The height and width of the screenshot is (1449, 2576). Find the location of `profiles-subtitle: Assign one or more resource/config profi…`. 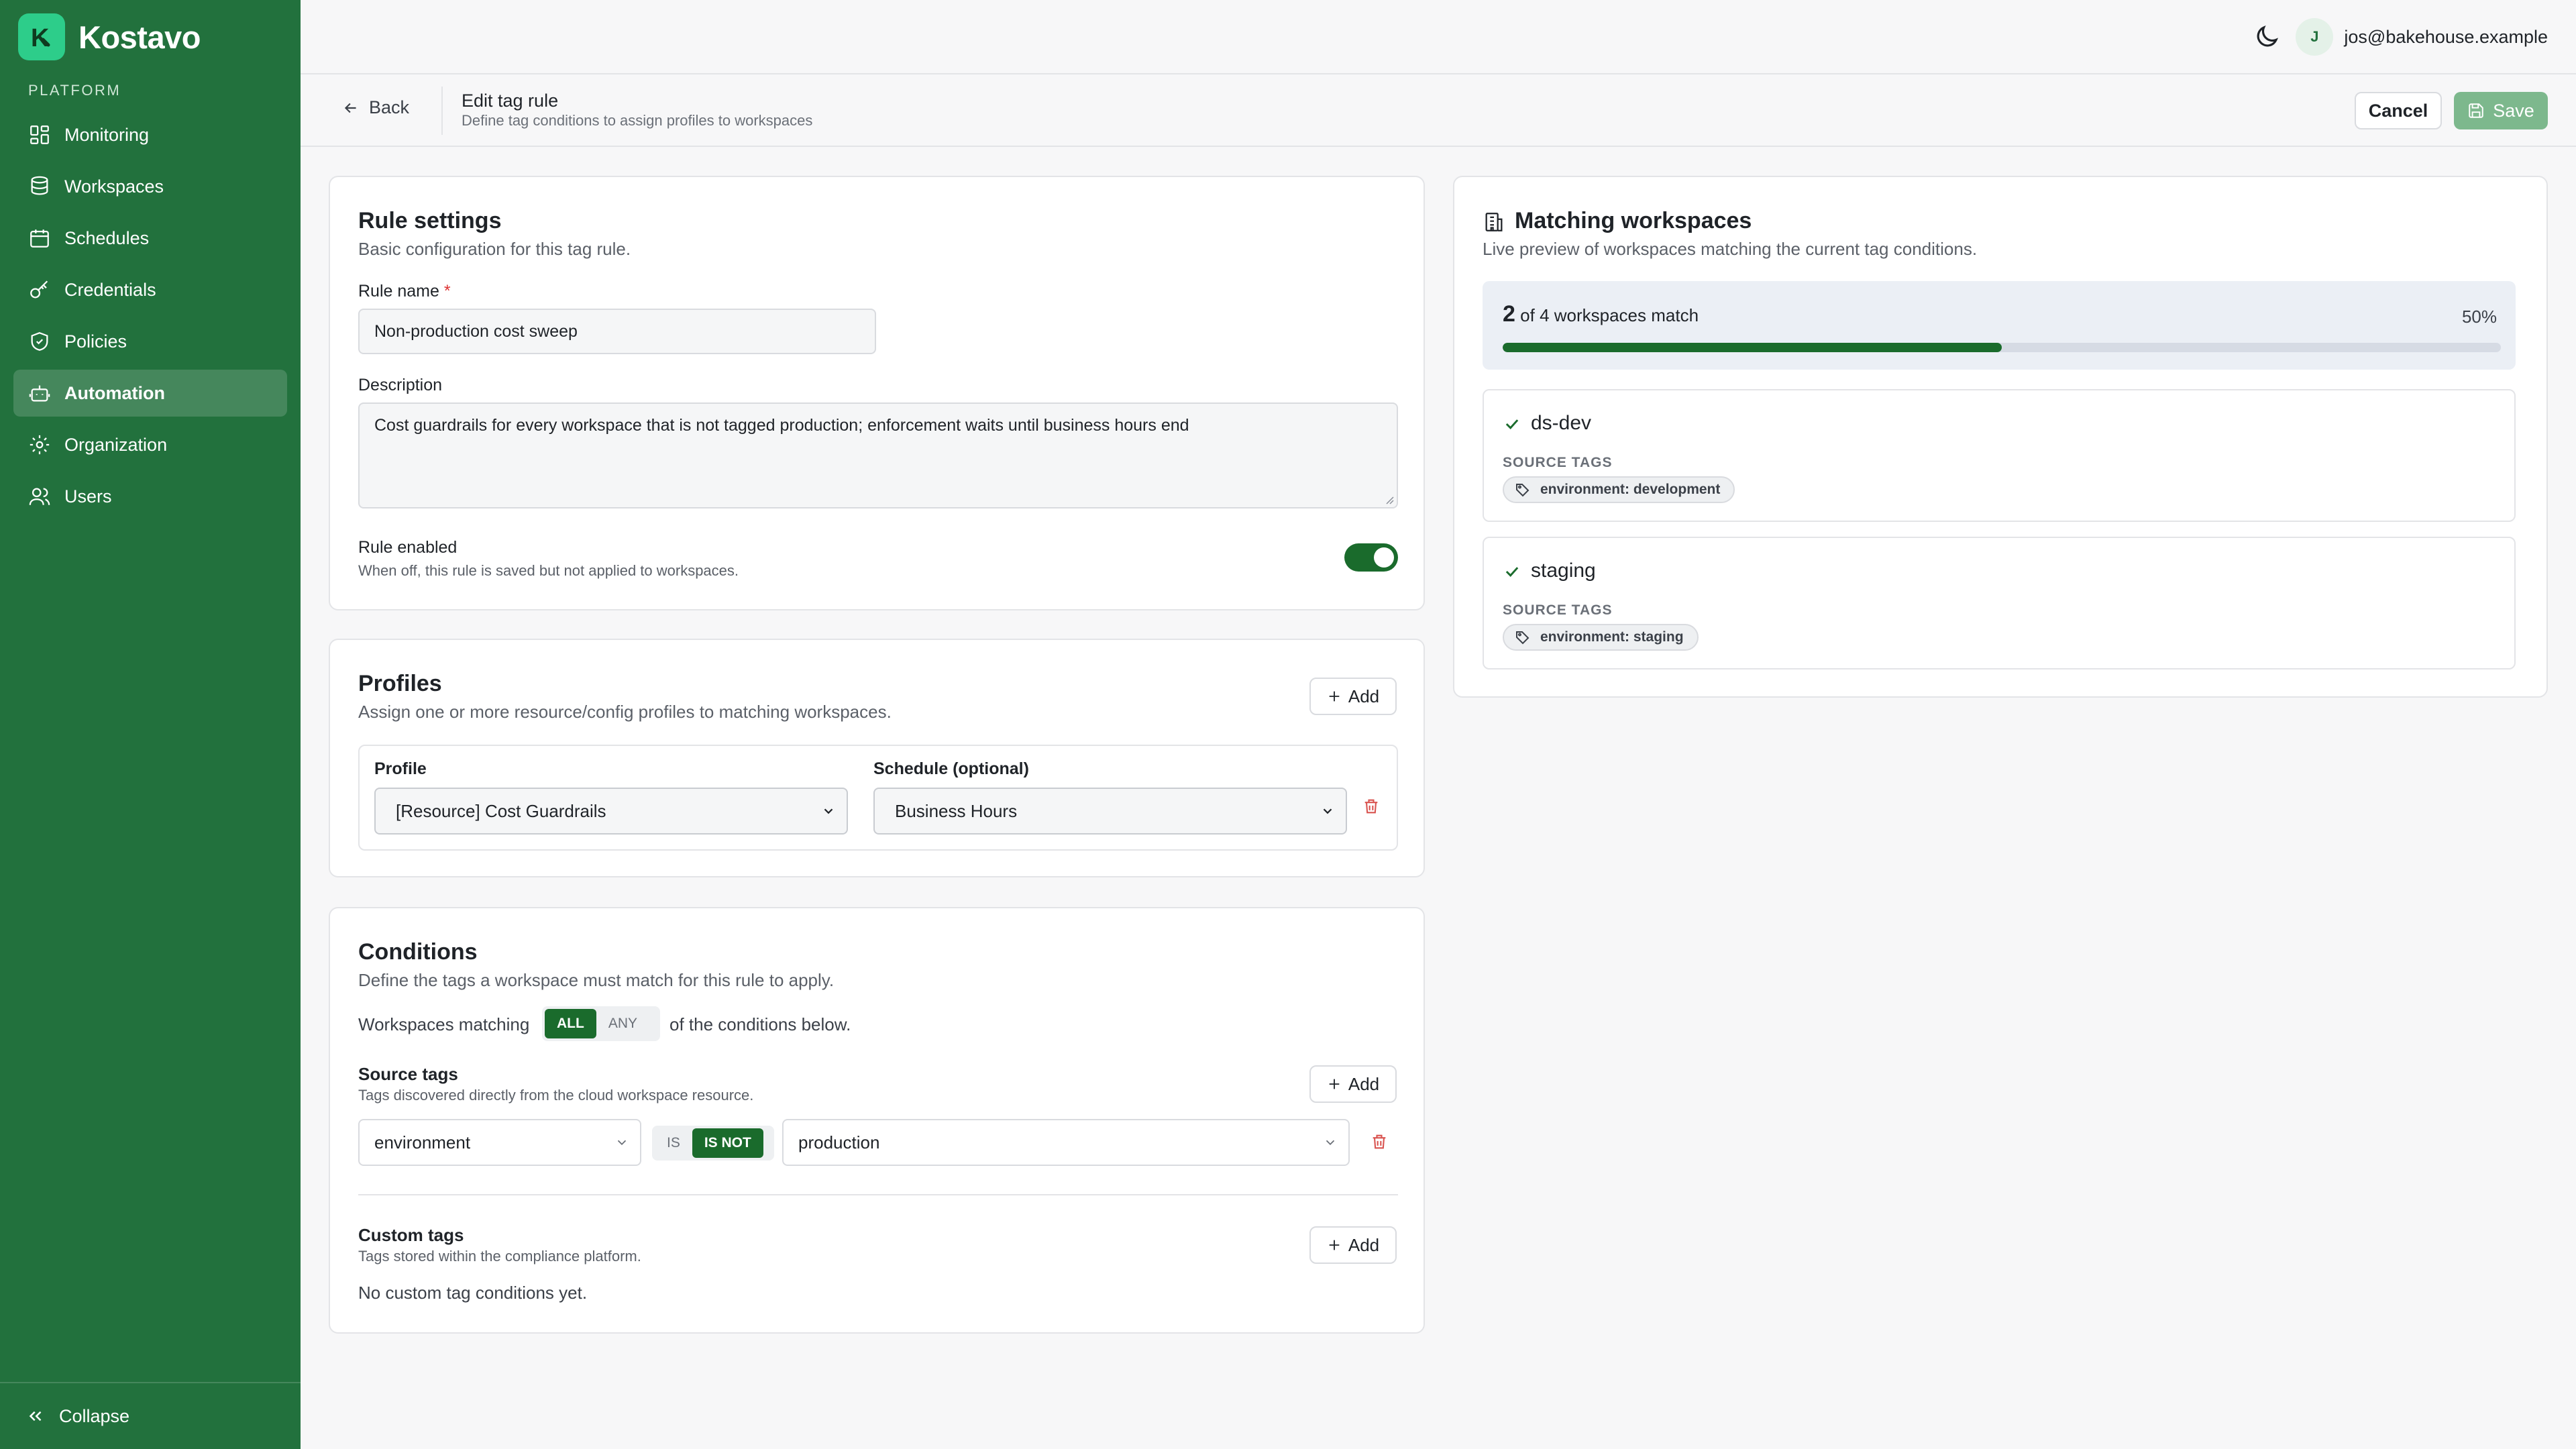

profiles-subtitle: Assign one or more resource/config profi… is located at coordinates (625, 712).